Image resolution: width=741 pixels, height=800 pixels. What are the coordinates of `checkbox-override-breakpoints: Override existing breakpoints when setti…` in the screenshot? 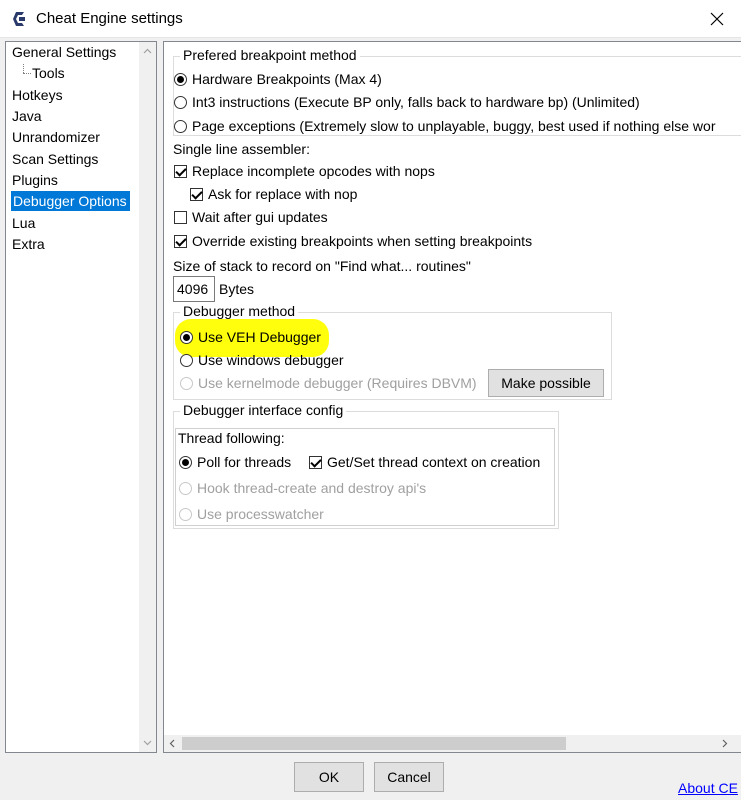 It's located at (353, 241).